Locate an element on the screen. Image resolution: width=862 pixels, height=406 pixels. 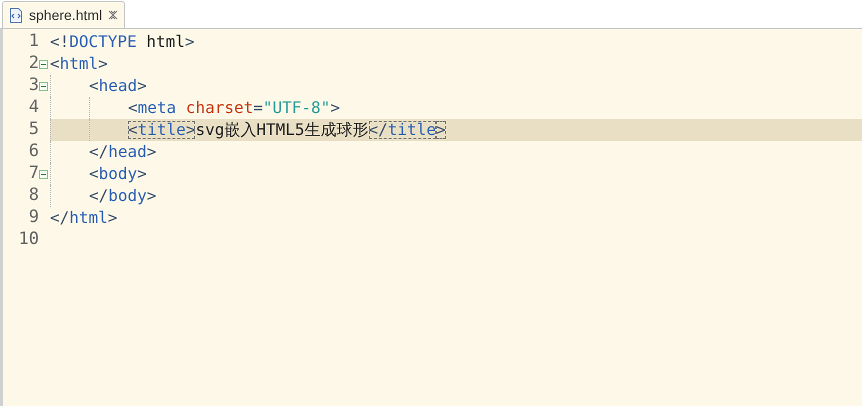
close-icon is located at coordinates (113, 15).